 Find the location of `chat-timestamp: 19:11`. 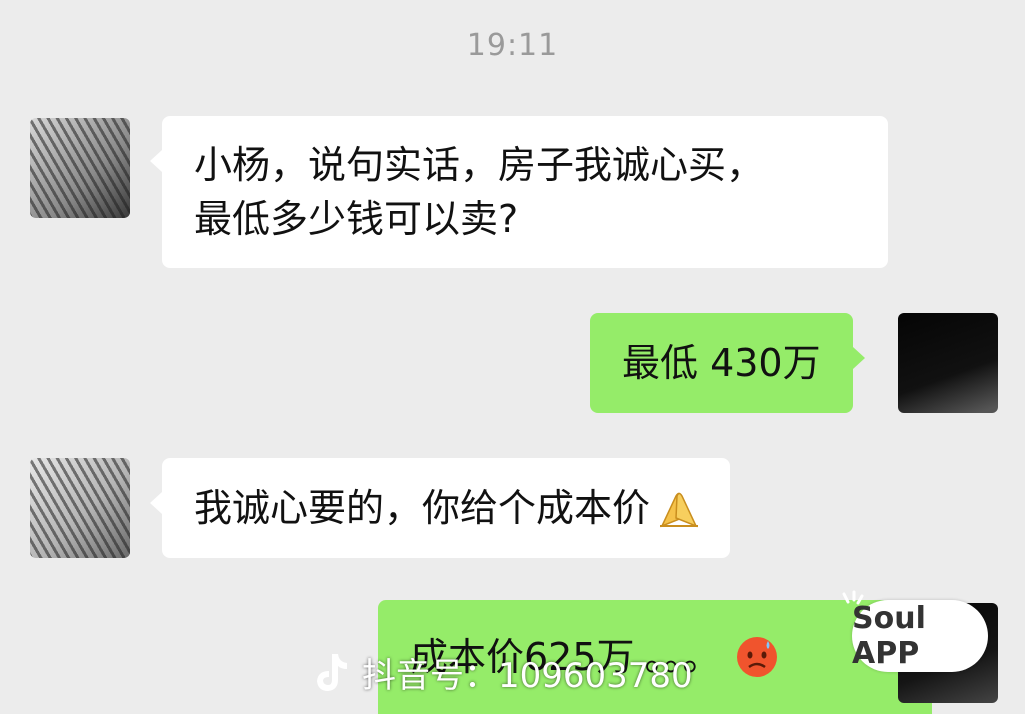

chat-timestamp: 19:11 is located at coordinates (512, 45).